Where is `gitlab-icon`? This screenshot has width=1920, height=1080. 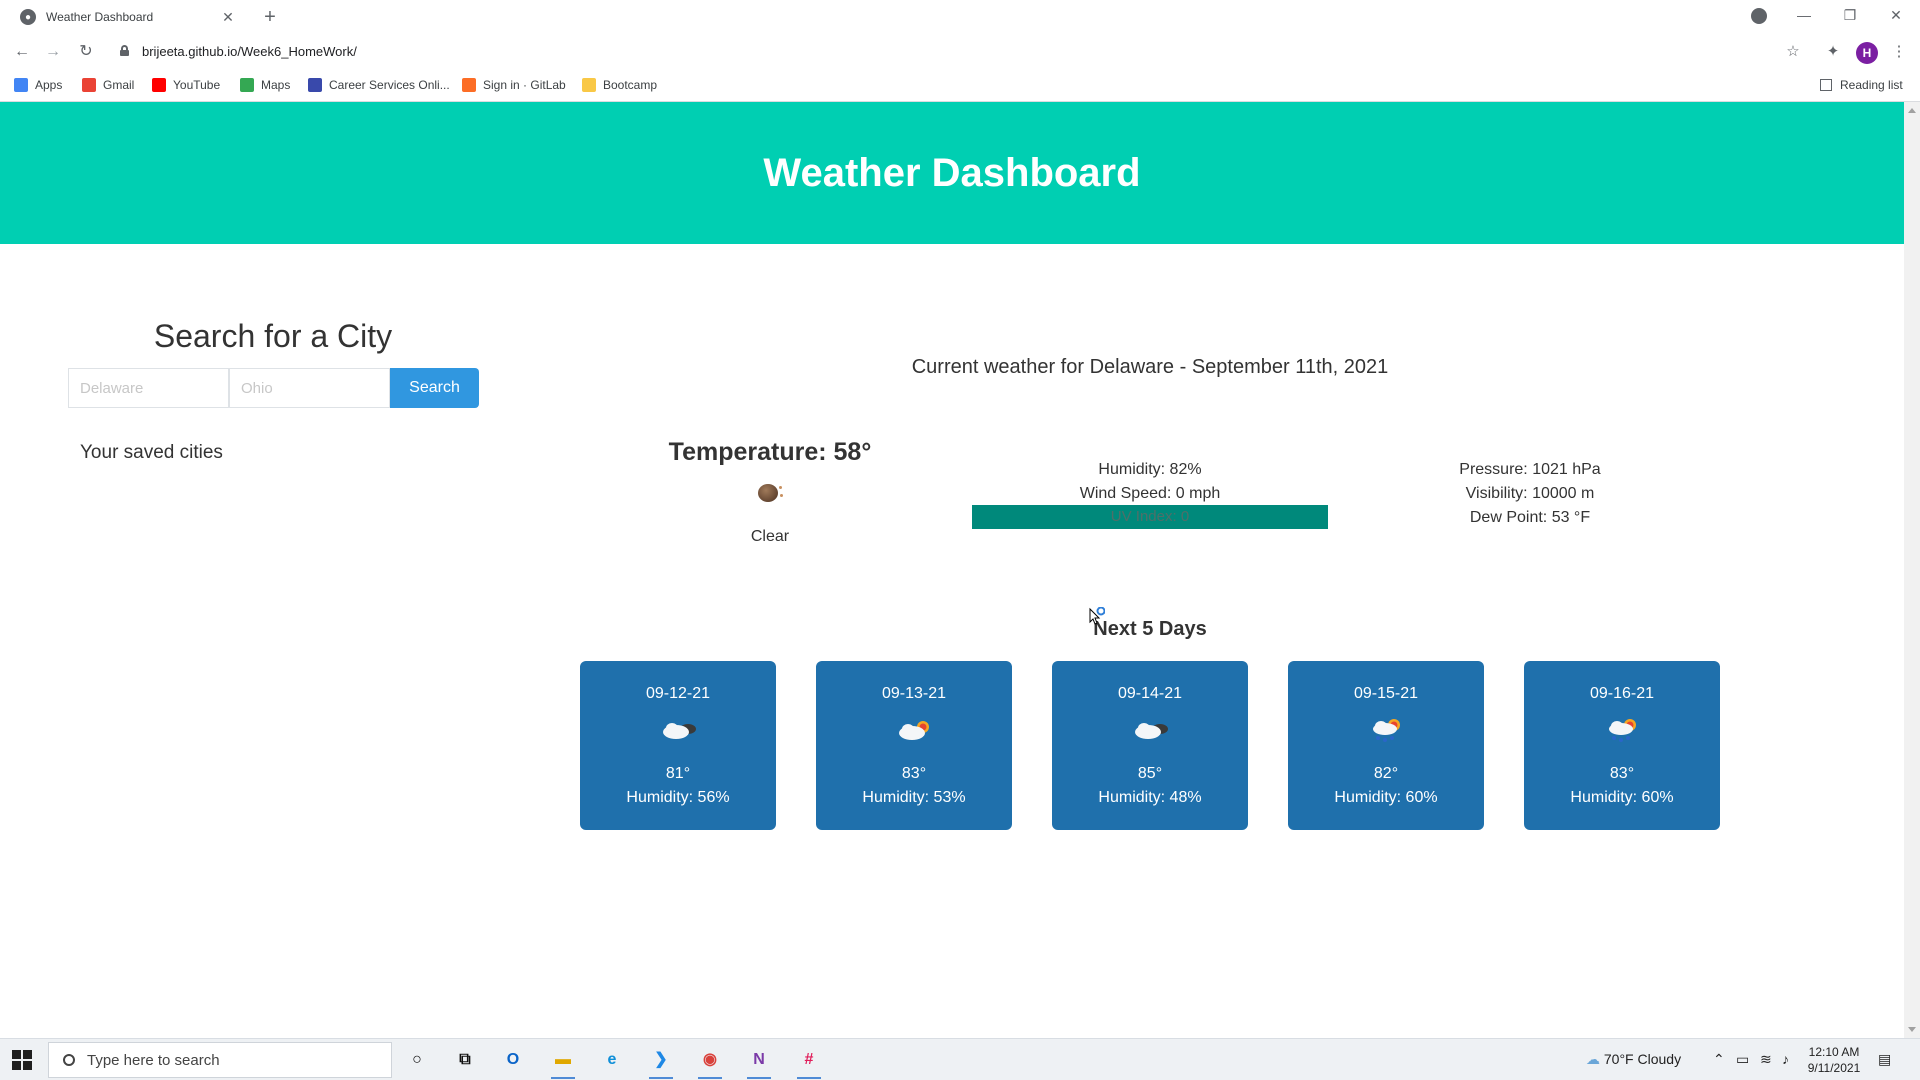 gitlab-icon is located at coordinates (469, 85).